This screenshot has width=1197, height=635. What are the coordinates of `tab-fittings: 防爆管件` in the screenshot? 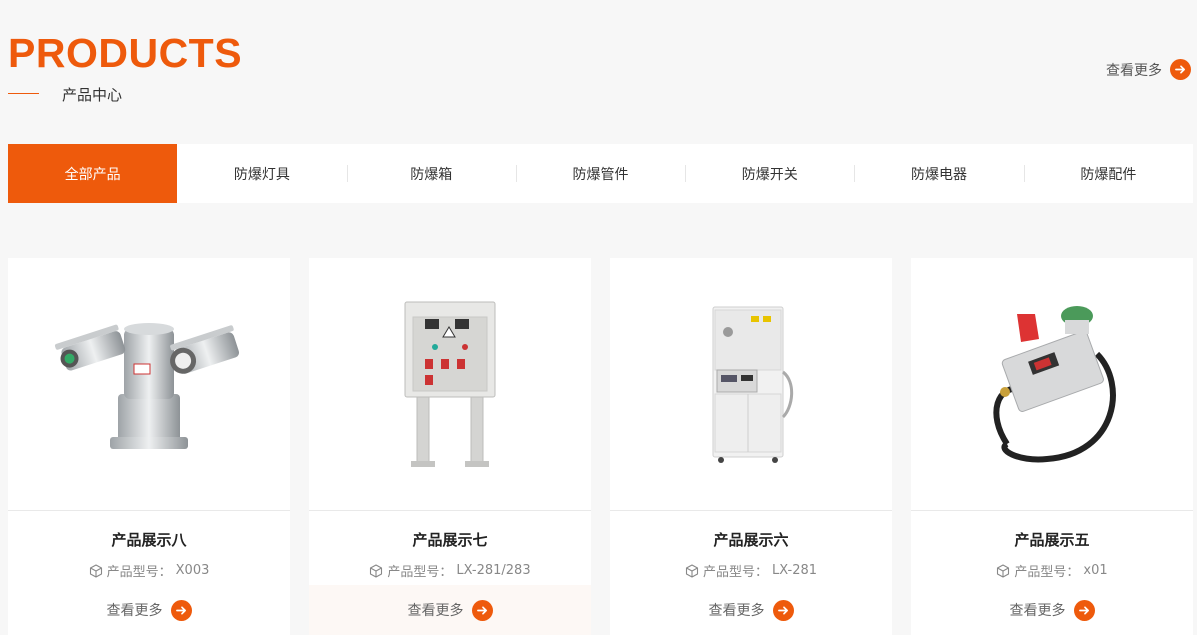 It's located at (600, 173).